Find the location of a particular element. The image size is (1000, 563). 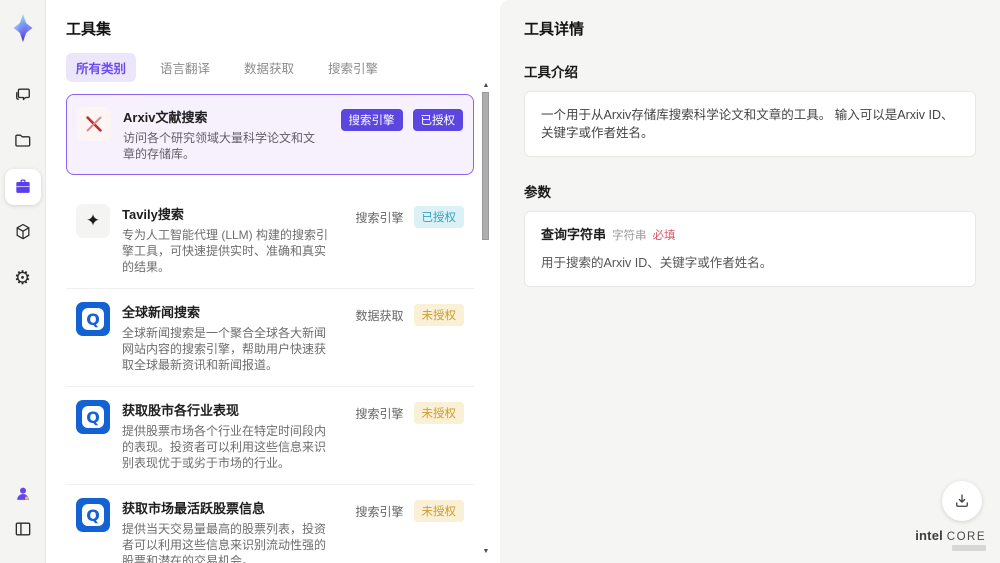

params-heading: 参数 is located at coordinates (537, 192).